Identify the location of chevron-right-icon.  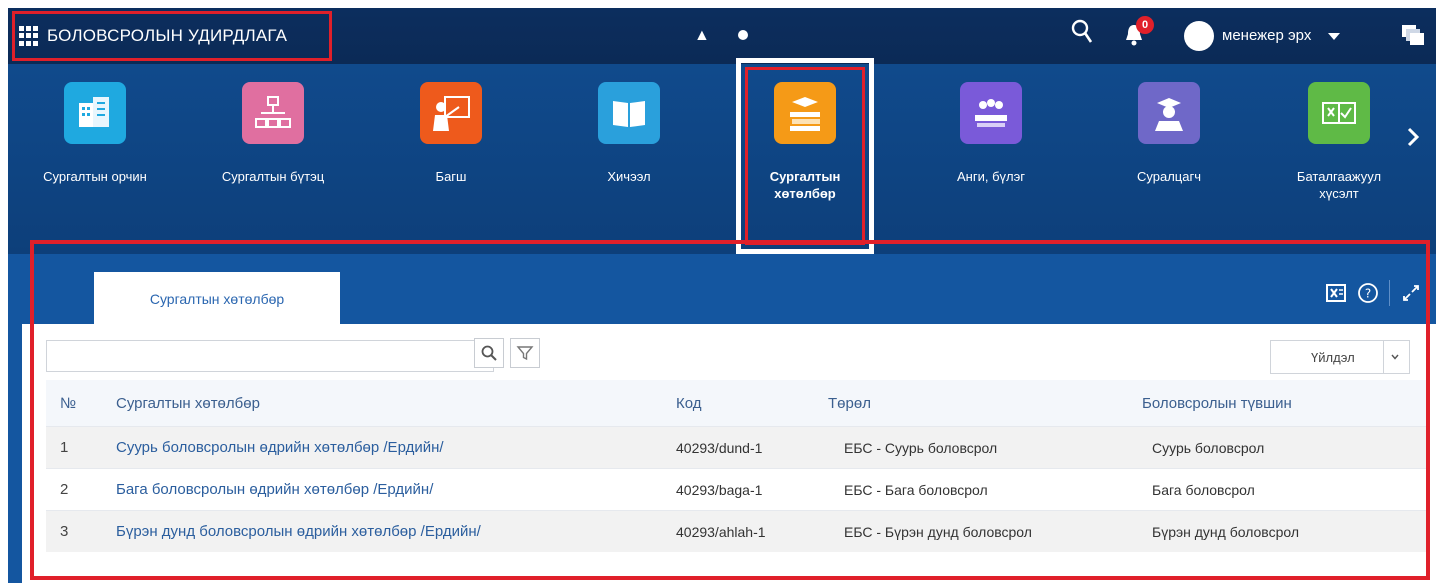
(1413, 137).